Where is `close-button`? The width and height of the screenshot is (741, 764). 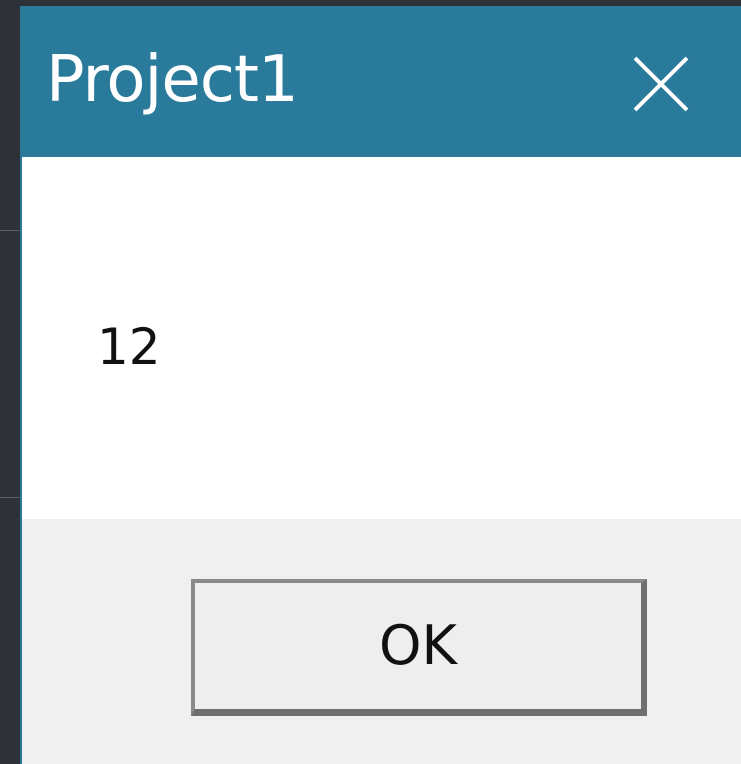
close-button is located at coordinates (661, 84).